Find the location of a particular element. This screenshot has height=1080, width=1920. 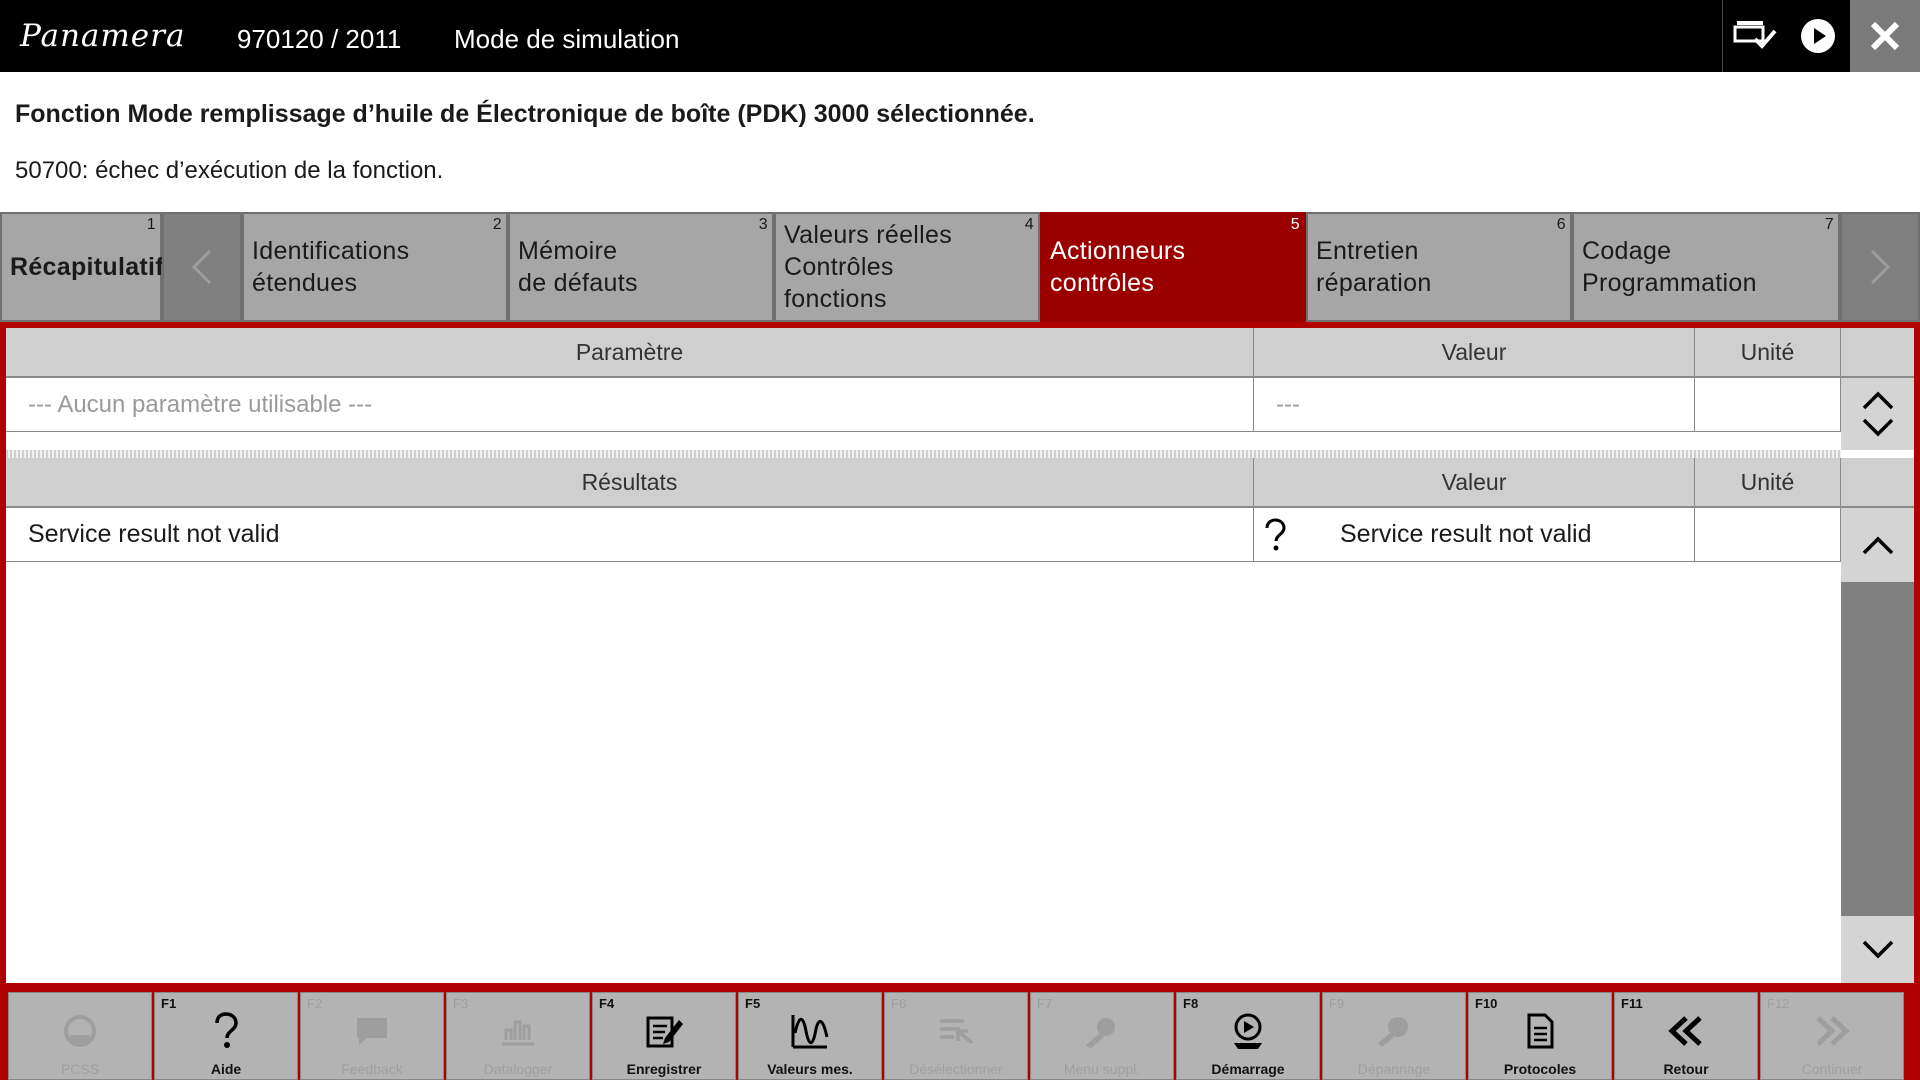

button-label: Dépannage is located at coordinates (1394, 1069).